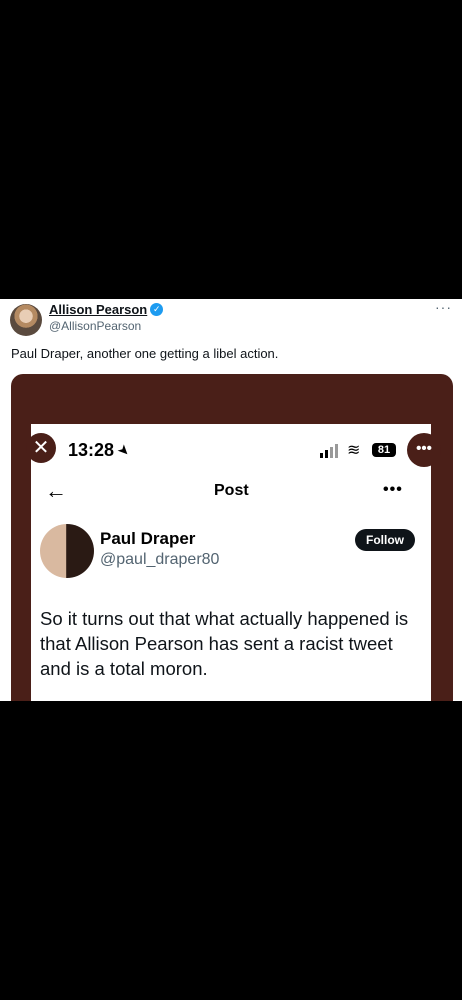 Image resolution: width=462 pixels, height=1000 pixels. What do you see at coordinates (424, 450) in the screenshot?
I see `more-icon: •••` at bounding box center [424, 450].